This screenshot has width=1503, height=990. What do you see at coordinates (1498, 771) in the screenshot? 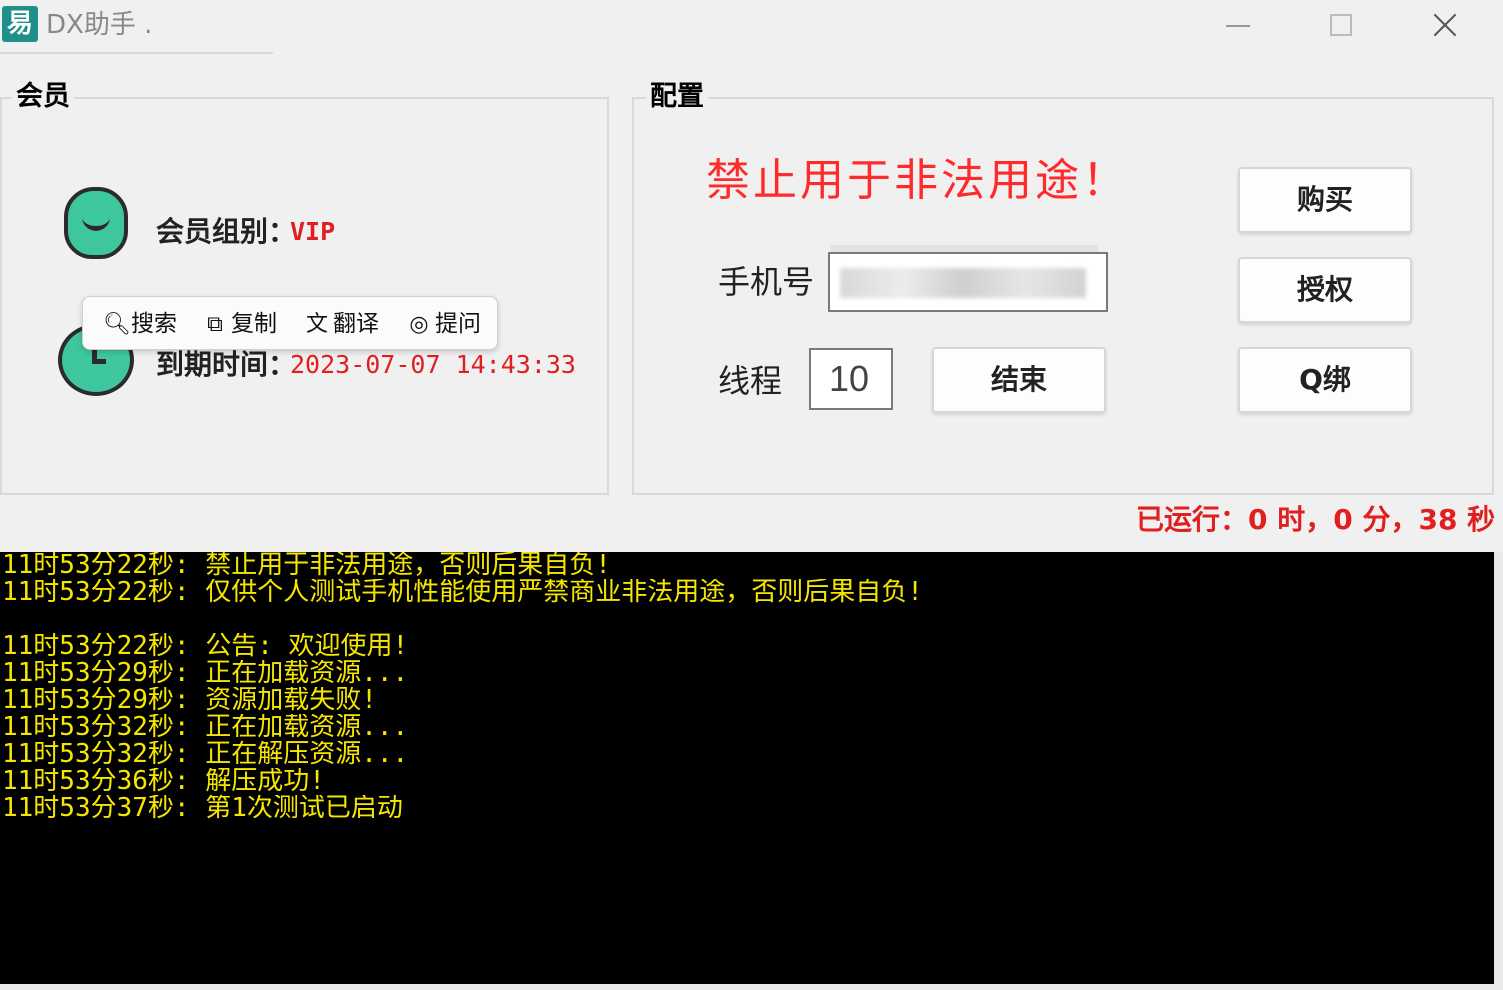
I see `window-right-edge` at bounding box center [1498, 771].